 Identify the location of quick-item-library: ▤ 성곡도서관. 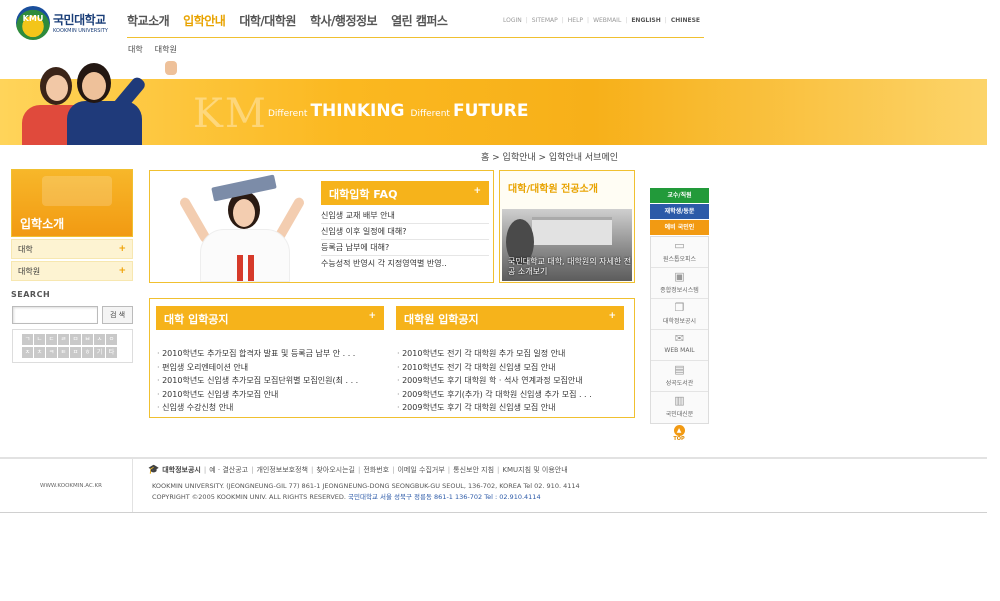
(679, 376).